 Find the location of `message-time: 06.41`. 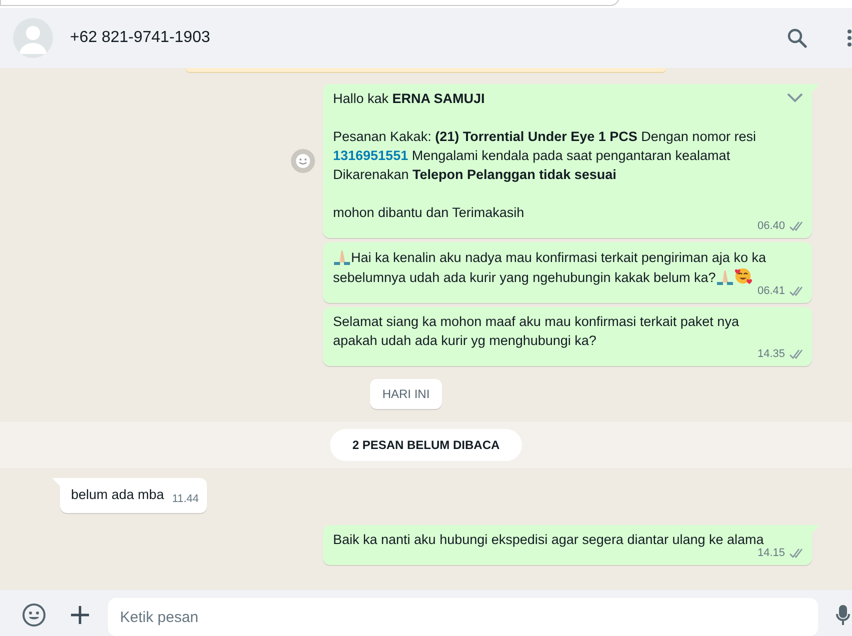

message-time: 06.41 is located at coordinates (771, 291).